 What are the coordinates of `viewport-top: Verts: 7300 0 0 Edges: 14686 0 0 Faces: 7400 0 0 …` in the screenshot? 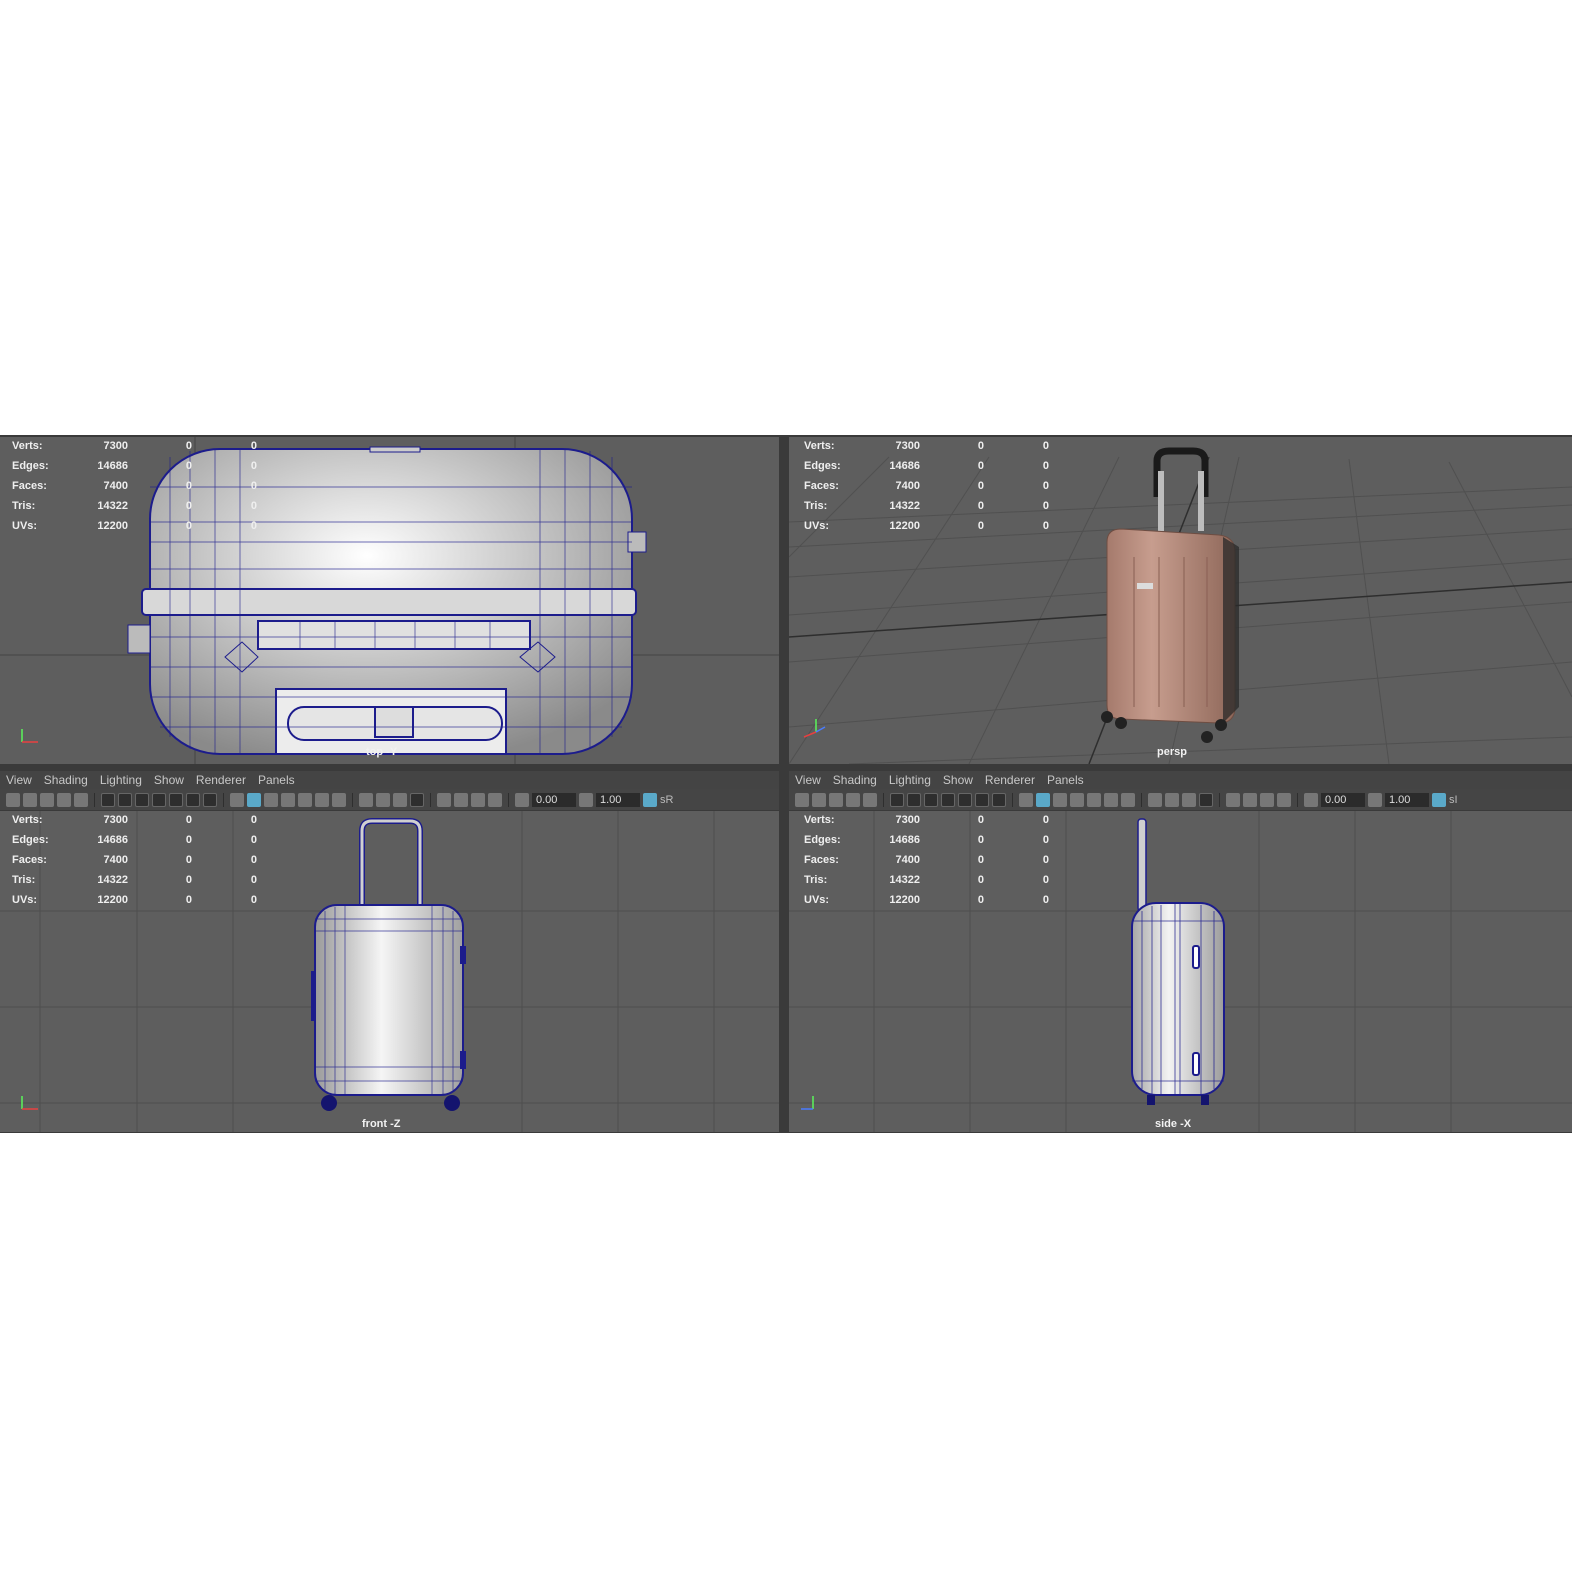 It's located at (389, 600).